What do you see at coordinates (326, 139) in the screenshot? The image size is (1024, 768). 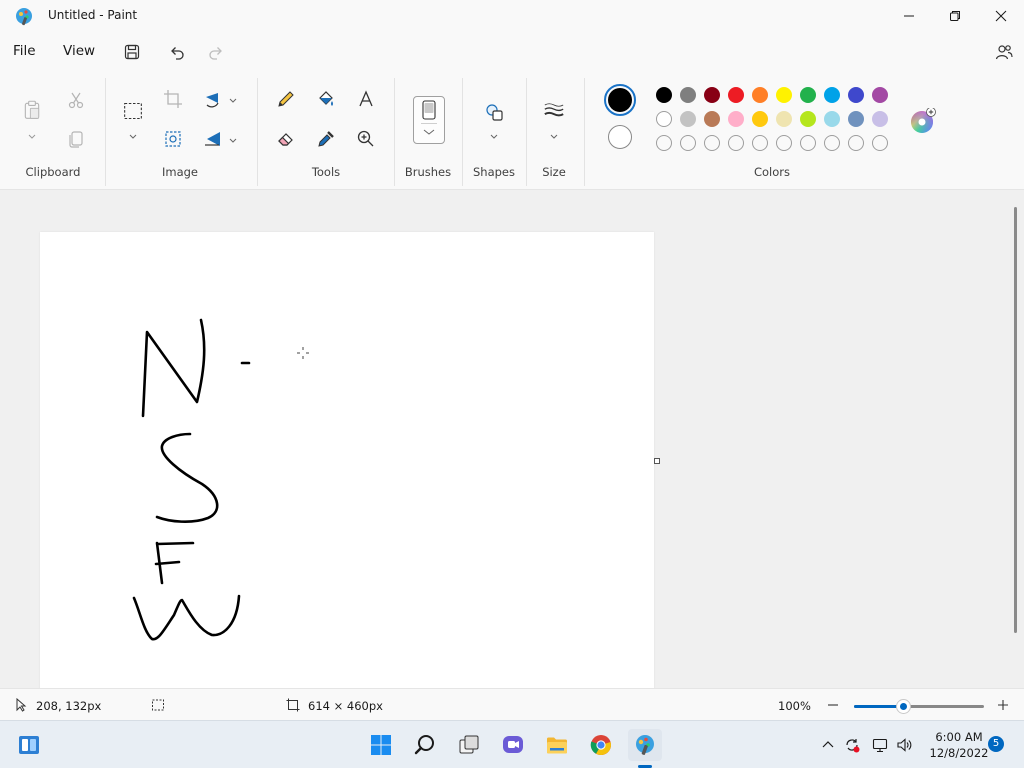 I see `color-picker-button` at bounding box center [326, 139].